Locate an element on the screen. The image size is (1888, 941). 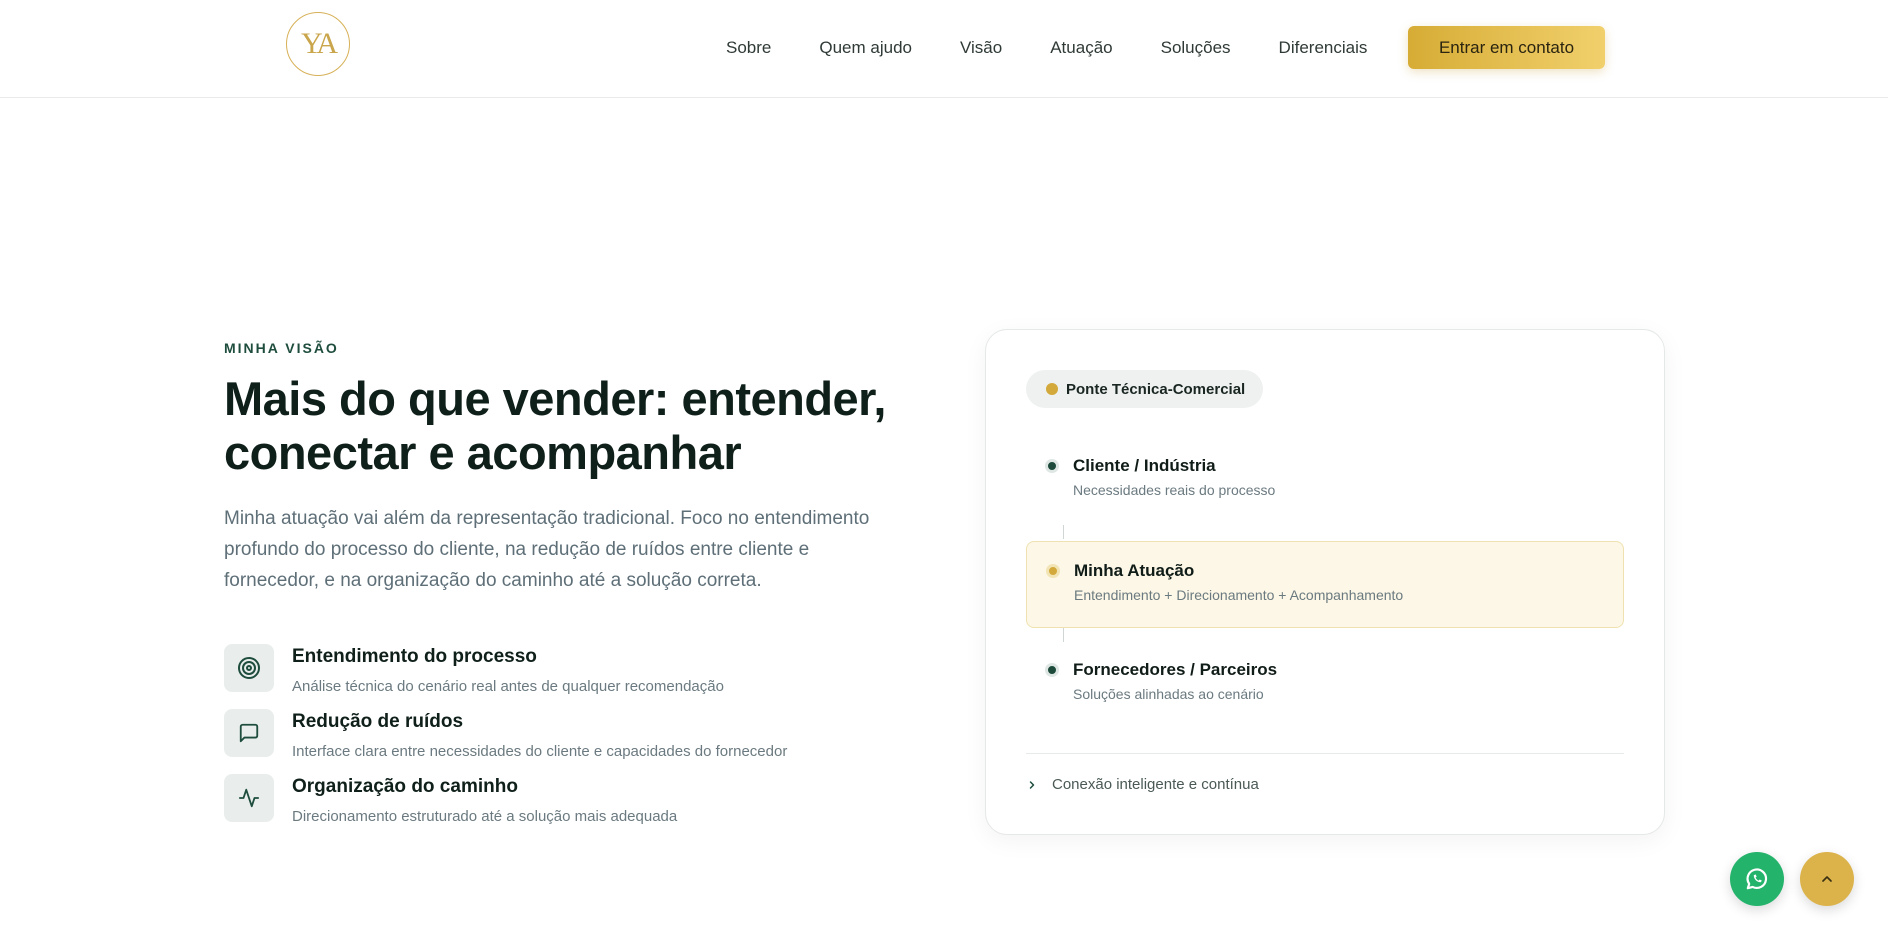
logo: YA is located at coordinates (318, 44).